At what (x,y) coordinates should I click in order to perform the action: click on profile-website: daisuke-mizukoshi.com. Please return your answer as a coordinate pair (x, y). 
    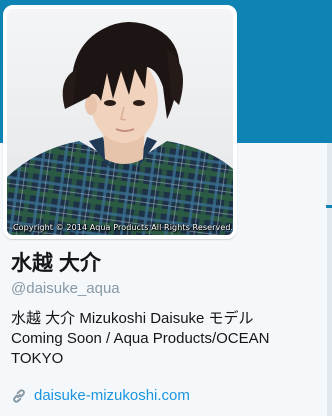
    Looking at the image, I should click on (100, 396).